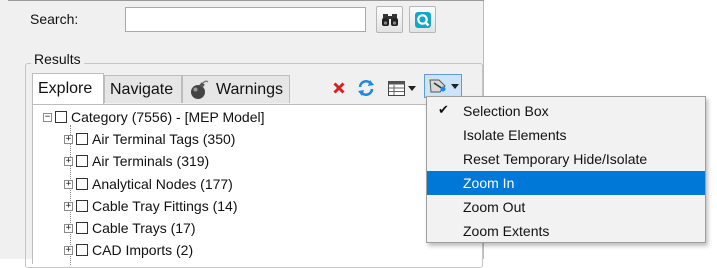 This screenshot has height=268, width=717. I want to click on zoom-options-button, so click(443, 86).